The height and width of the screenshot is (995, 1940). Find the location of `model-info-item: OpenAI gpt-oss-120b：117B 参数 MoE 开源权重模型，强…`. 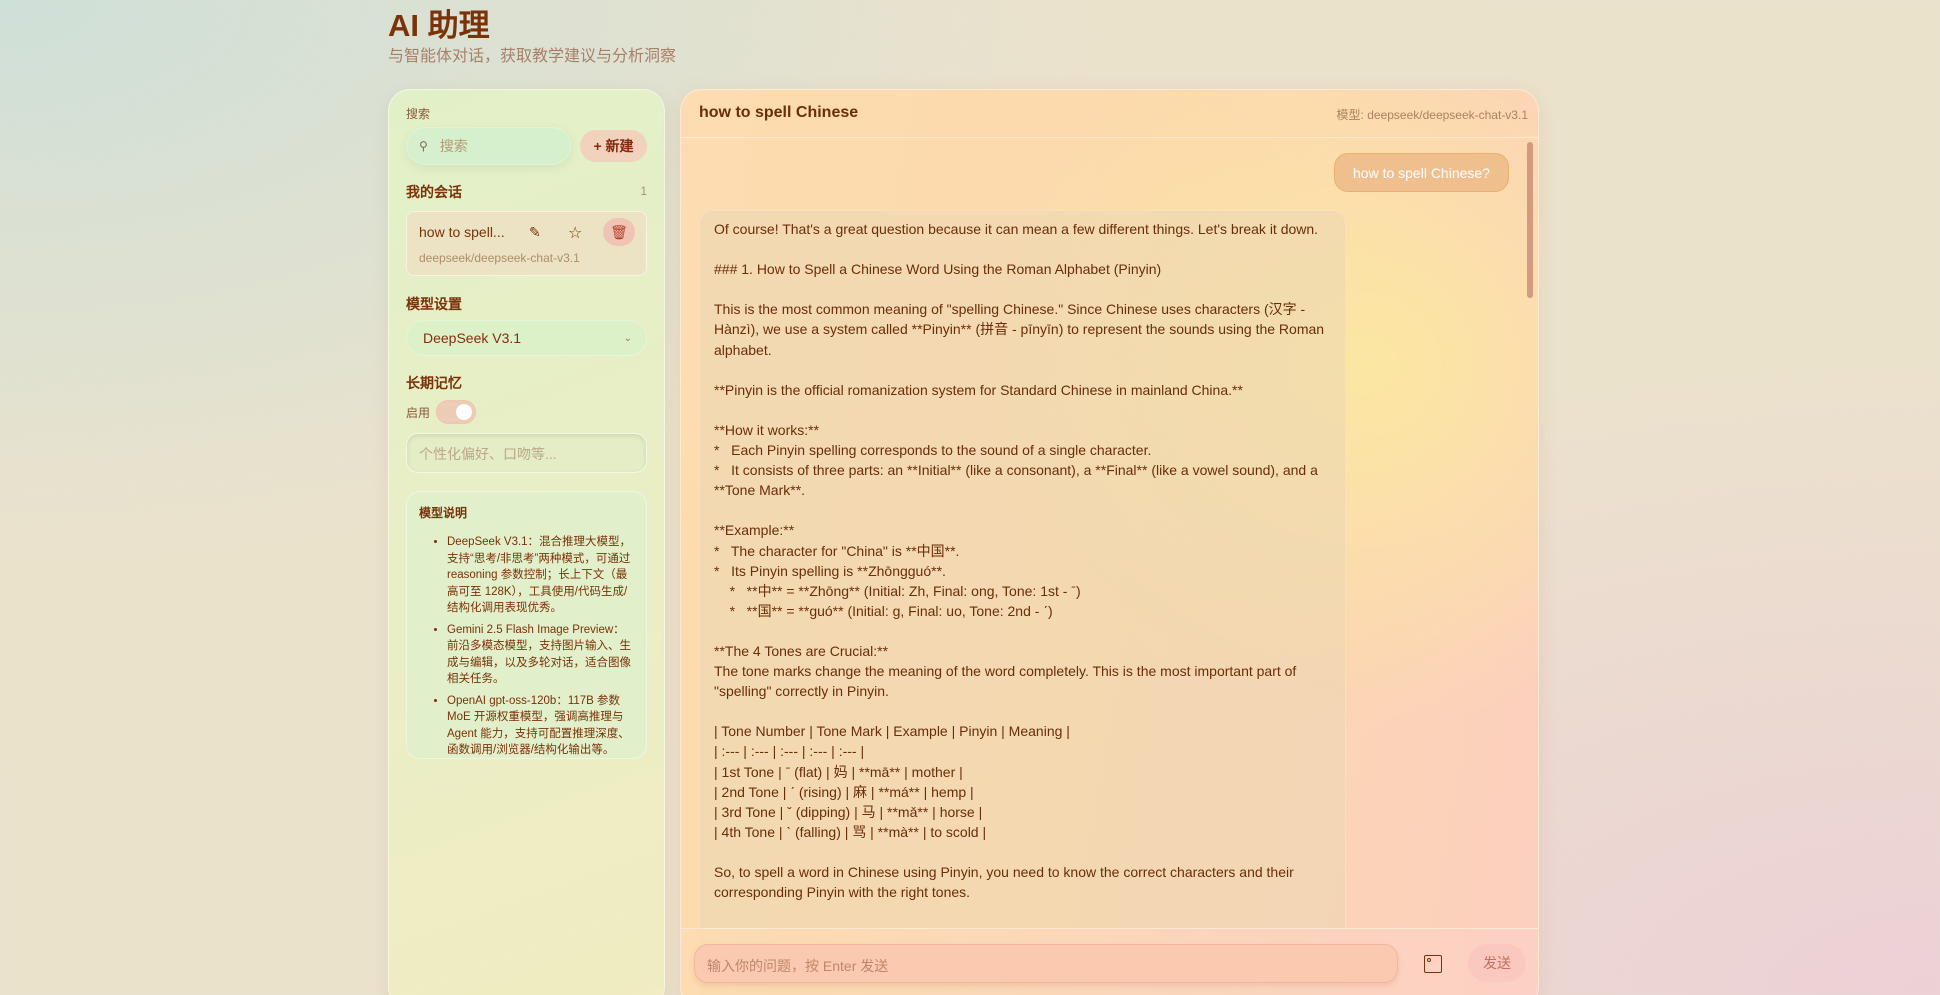

model-info-item: OpenAI gpt-oss-120b：117B 参数 MoE 开源权重模型，强… is located at coordinates (540, 726).